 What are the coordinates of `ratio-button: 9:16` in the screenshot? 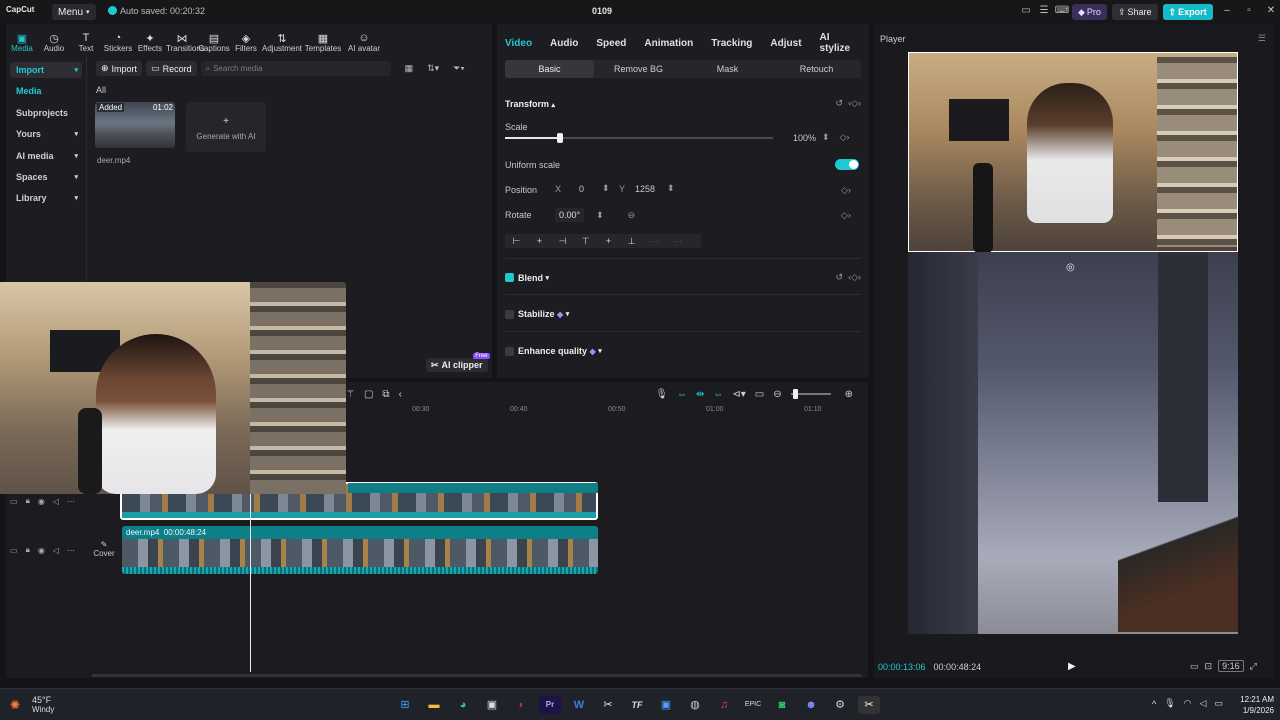 It's located at (1231, 666).